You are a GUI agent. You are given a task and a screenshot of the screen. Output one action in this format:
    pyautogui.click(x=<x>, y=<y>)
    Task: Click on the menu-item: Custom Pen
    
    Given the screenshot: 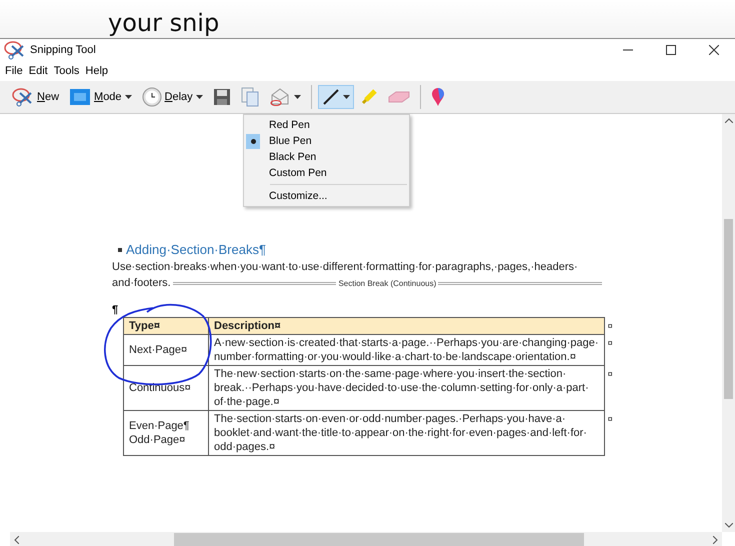 What is the action you would take?
    pyautogui.click(x=326, y=173)
    